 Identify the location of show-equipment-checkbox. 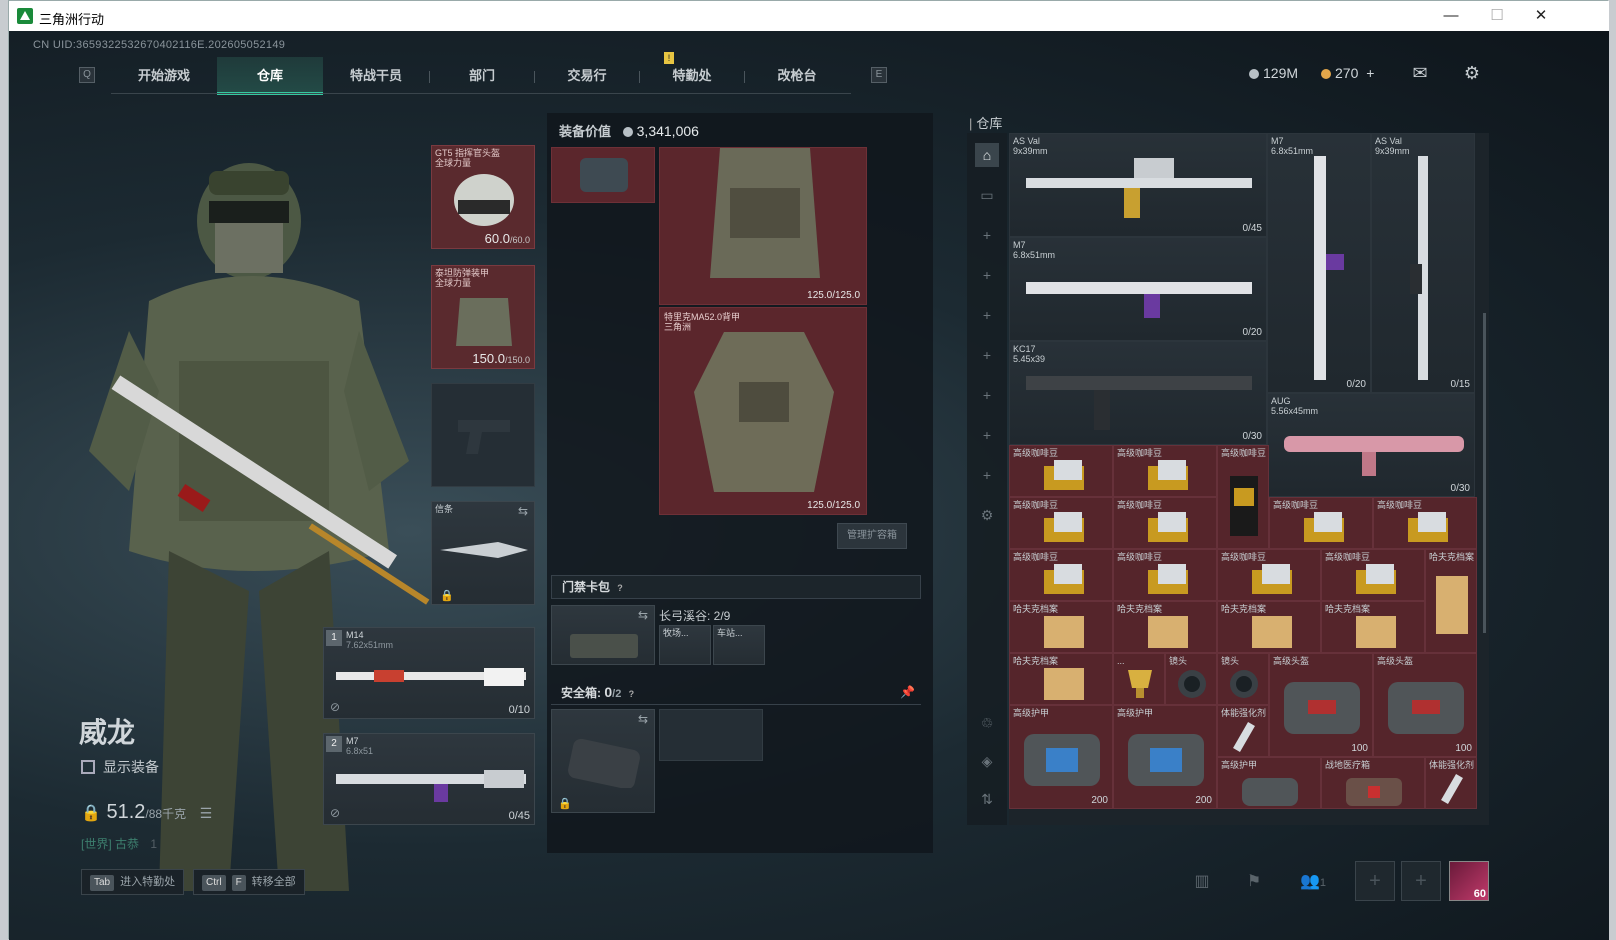
(88, 767).